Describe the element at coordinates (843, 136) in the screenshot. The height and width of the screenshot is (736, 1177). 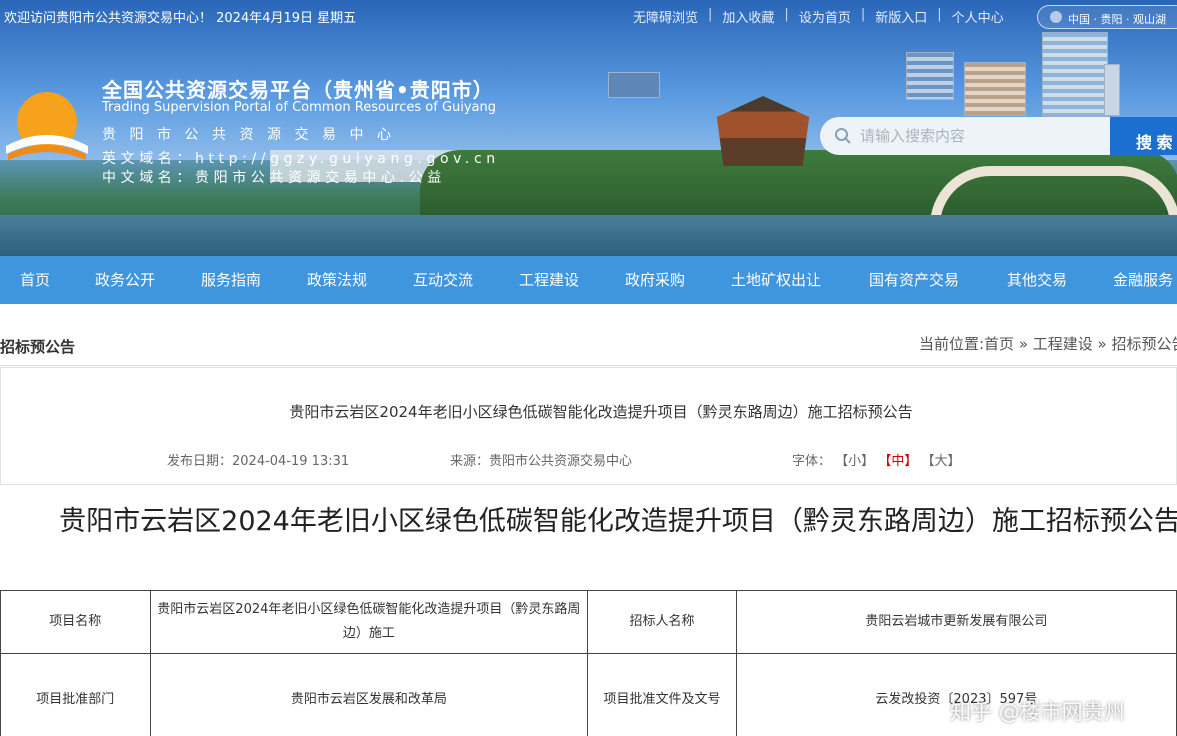
I see `search-icon` at that location.